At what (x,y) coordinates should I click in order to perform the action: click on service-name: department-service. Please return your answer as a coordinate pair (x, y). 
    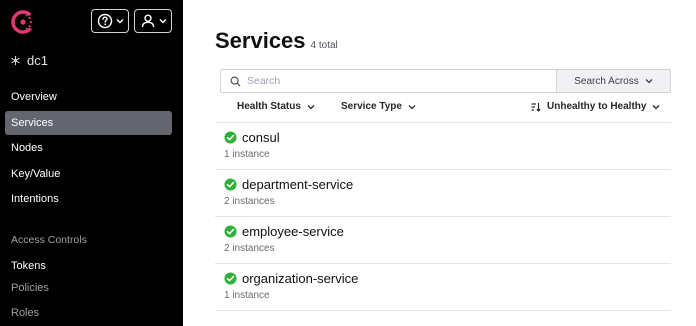
    Looking at the image, I should click on (297, 184).